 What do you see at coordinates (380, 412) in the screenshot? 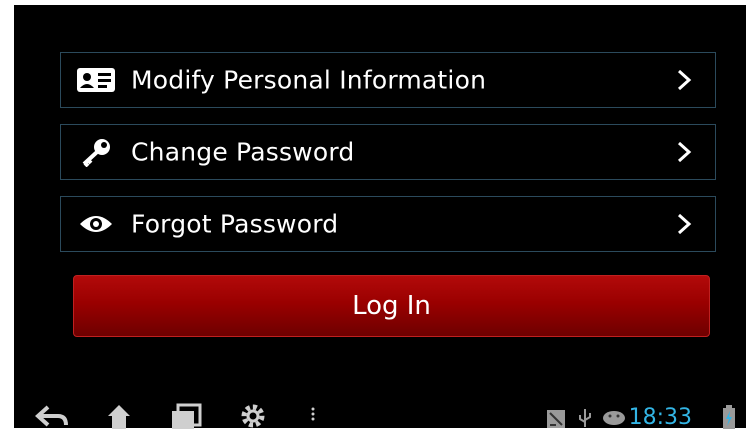
I see `system-bar: 18:33` at bounding box center [380, 412].